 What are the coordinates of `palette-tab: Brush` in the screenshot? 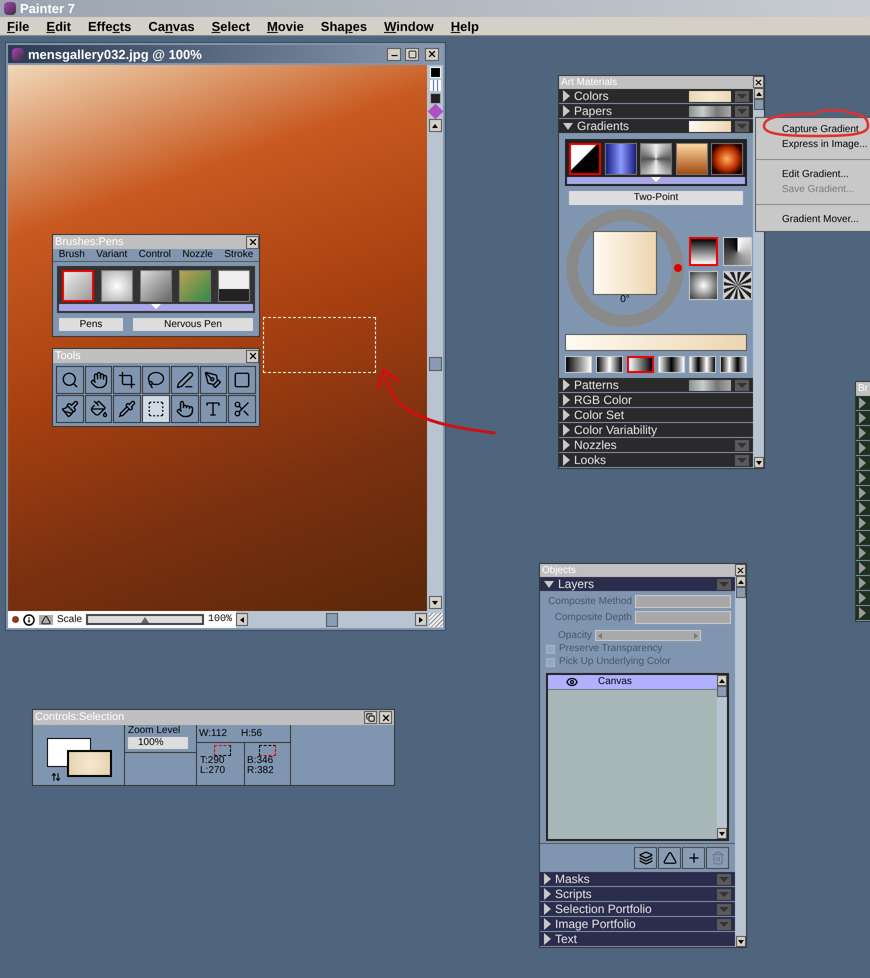 It's located at (71, 255).